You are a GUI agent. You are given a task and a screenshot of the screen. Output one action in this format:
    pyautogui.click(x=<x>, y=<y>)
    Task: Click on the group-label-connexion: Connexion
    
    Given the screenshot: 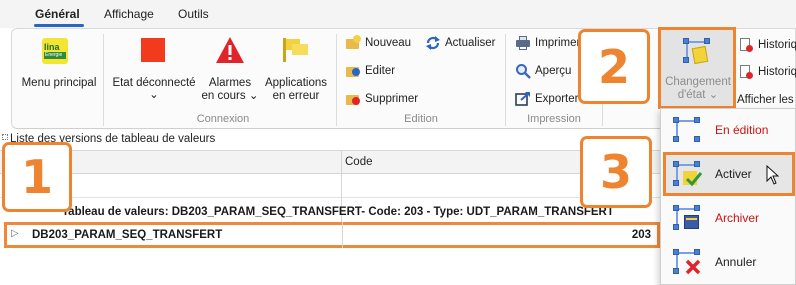 What is the action you would take?
    pyautogui.click(x=223, y=119)
    